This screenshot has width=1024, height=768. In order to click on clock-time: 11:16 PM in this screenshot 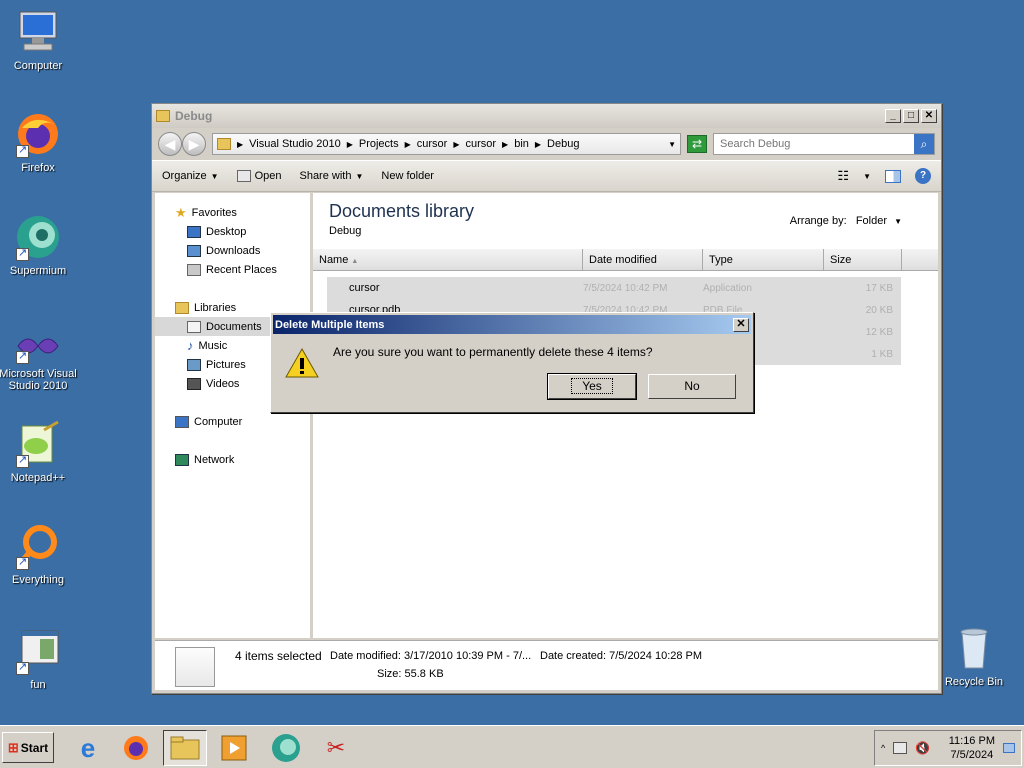, I will do `click(971, 741)`.